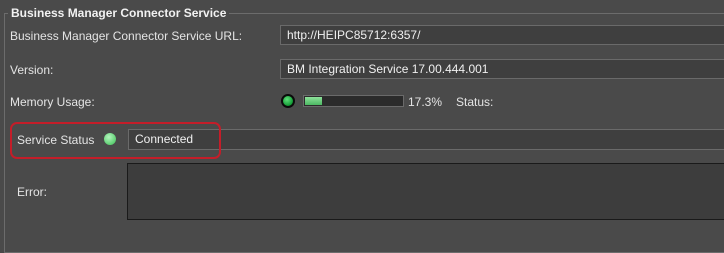 This screenshot has width=724, height=253. I want to click on memory-usage-progress-bar, so click(353, 101).